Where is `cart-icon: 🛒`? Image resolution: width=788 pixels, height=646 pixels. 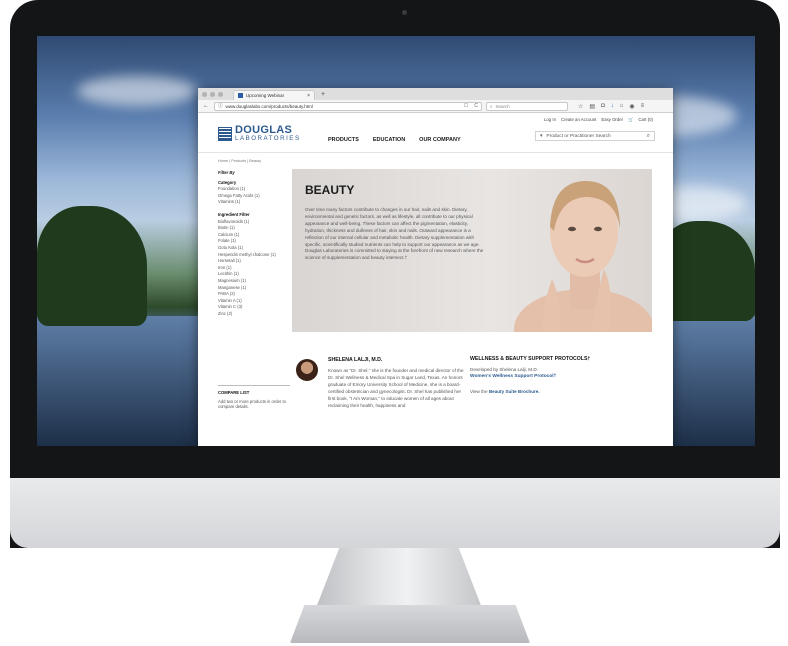
cart-icon: 🛒 is located at coordinates (630, 120).